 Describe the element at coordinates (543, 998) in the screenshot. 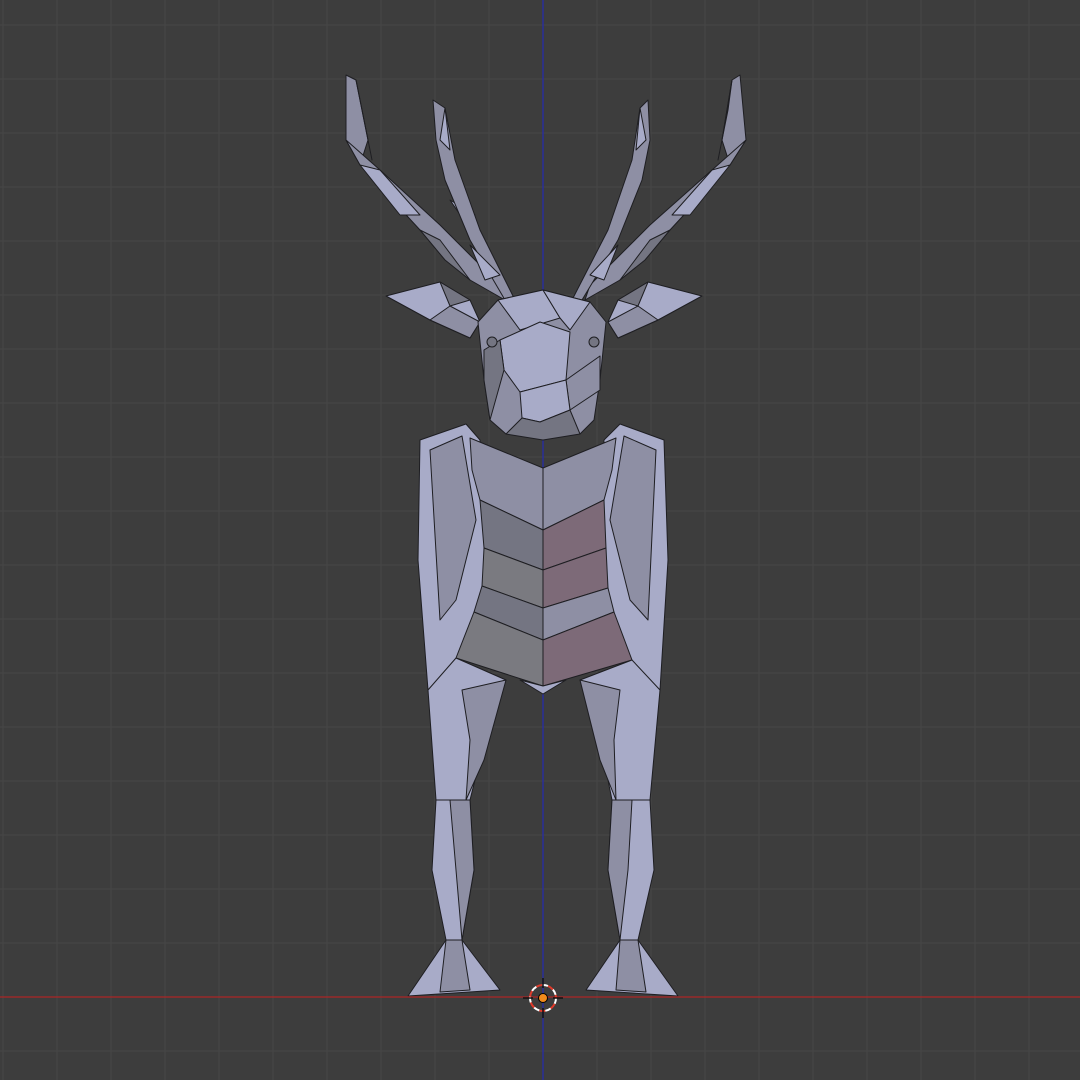

I see `object-origin-dot` at that location.